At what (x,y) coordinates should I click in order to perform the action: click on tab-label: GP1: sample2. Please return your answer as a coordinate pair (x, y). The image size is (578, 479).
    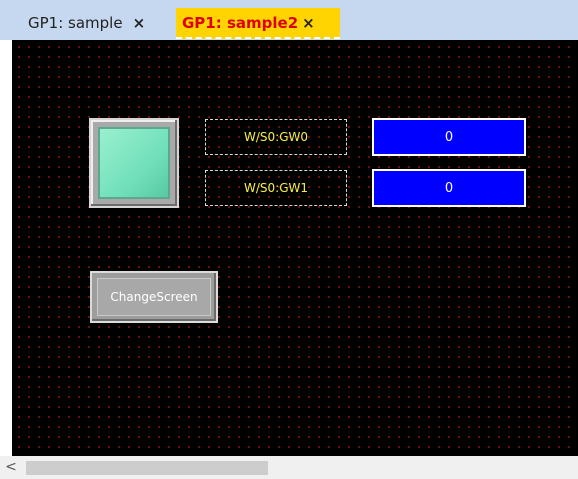
    Looking at the image, I should click on (240, 22).